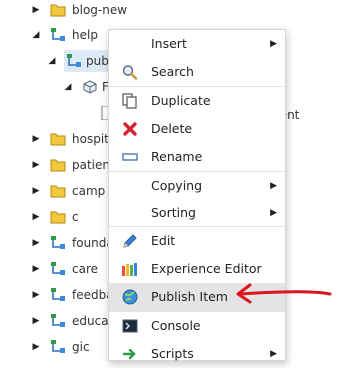 This screenshot has width=349, height=368. Describe the element at coordinates (90, 139) in the screenshot. I see `tree-item-label: hospit` at that location.